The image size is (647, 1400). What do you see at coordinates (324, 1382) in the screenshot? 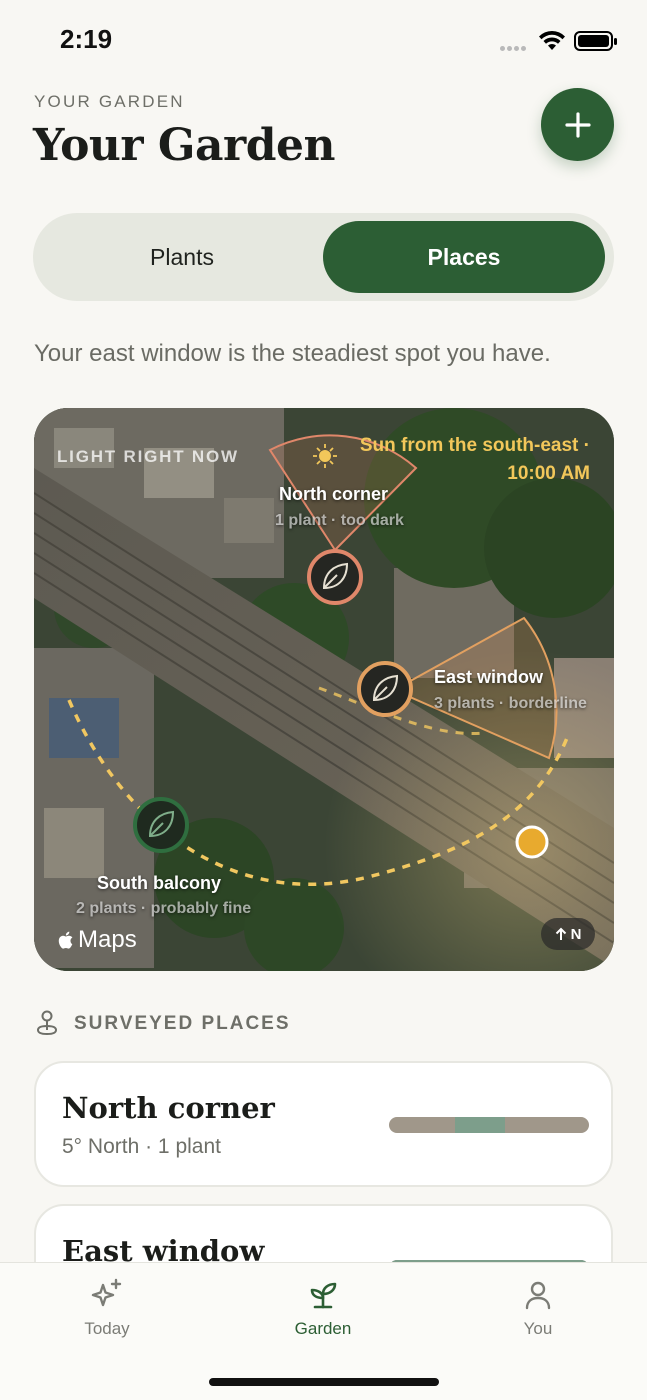
I see `home-indicator` at bounding box center [324, 1382].